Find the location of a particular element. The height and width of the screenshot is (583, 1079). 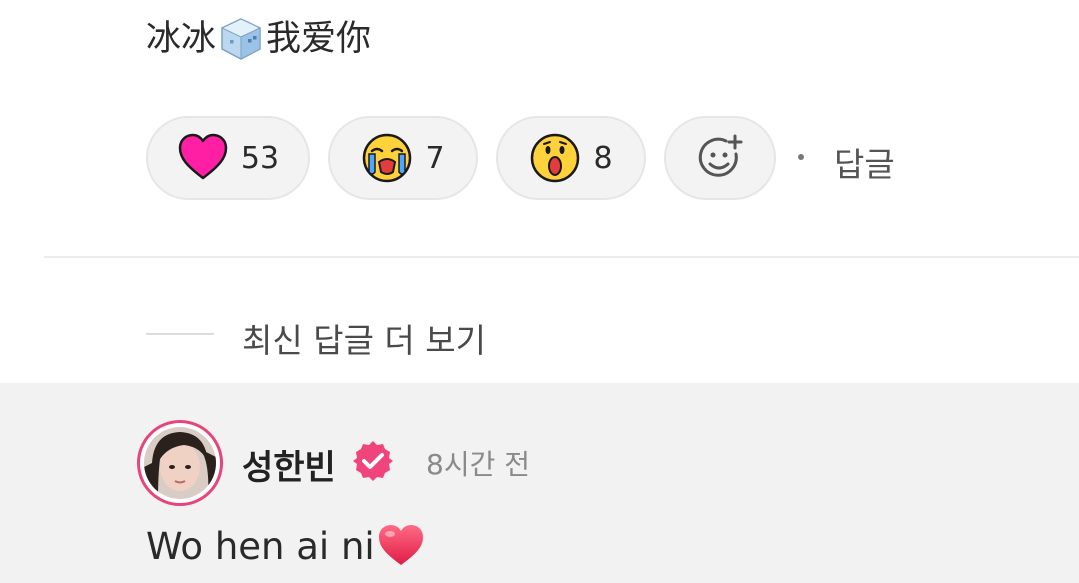

avatar-image is located at coordinates (180, 463).